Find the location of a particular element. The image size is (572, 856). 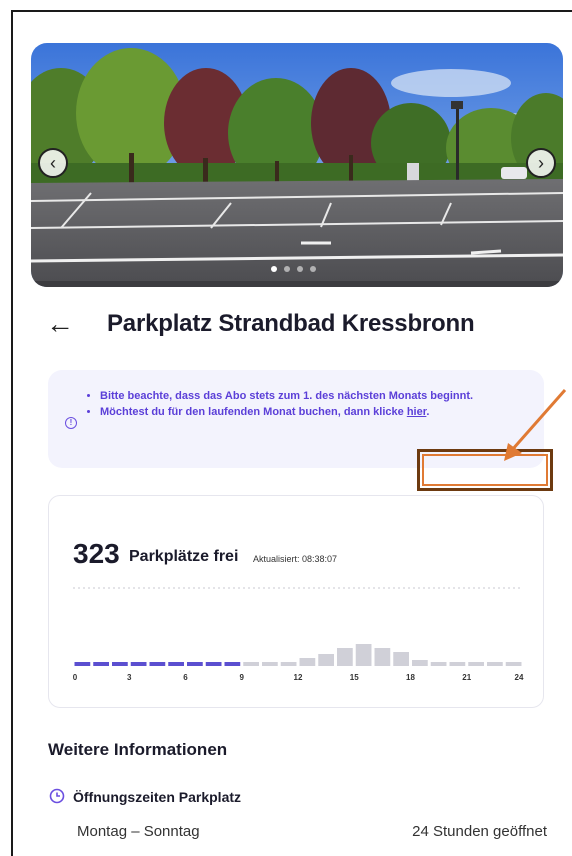

chevron-right-icon: › is located at coordinates (541, 163).